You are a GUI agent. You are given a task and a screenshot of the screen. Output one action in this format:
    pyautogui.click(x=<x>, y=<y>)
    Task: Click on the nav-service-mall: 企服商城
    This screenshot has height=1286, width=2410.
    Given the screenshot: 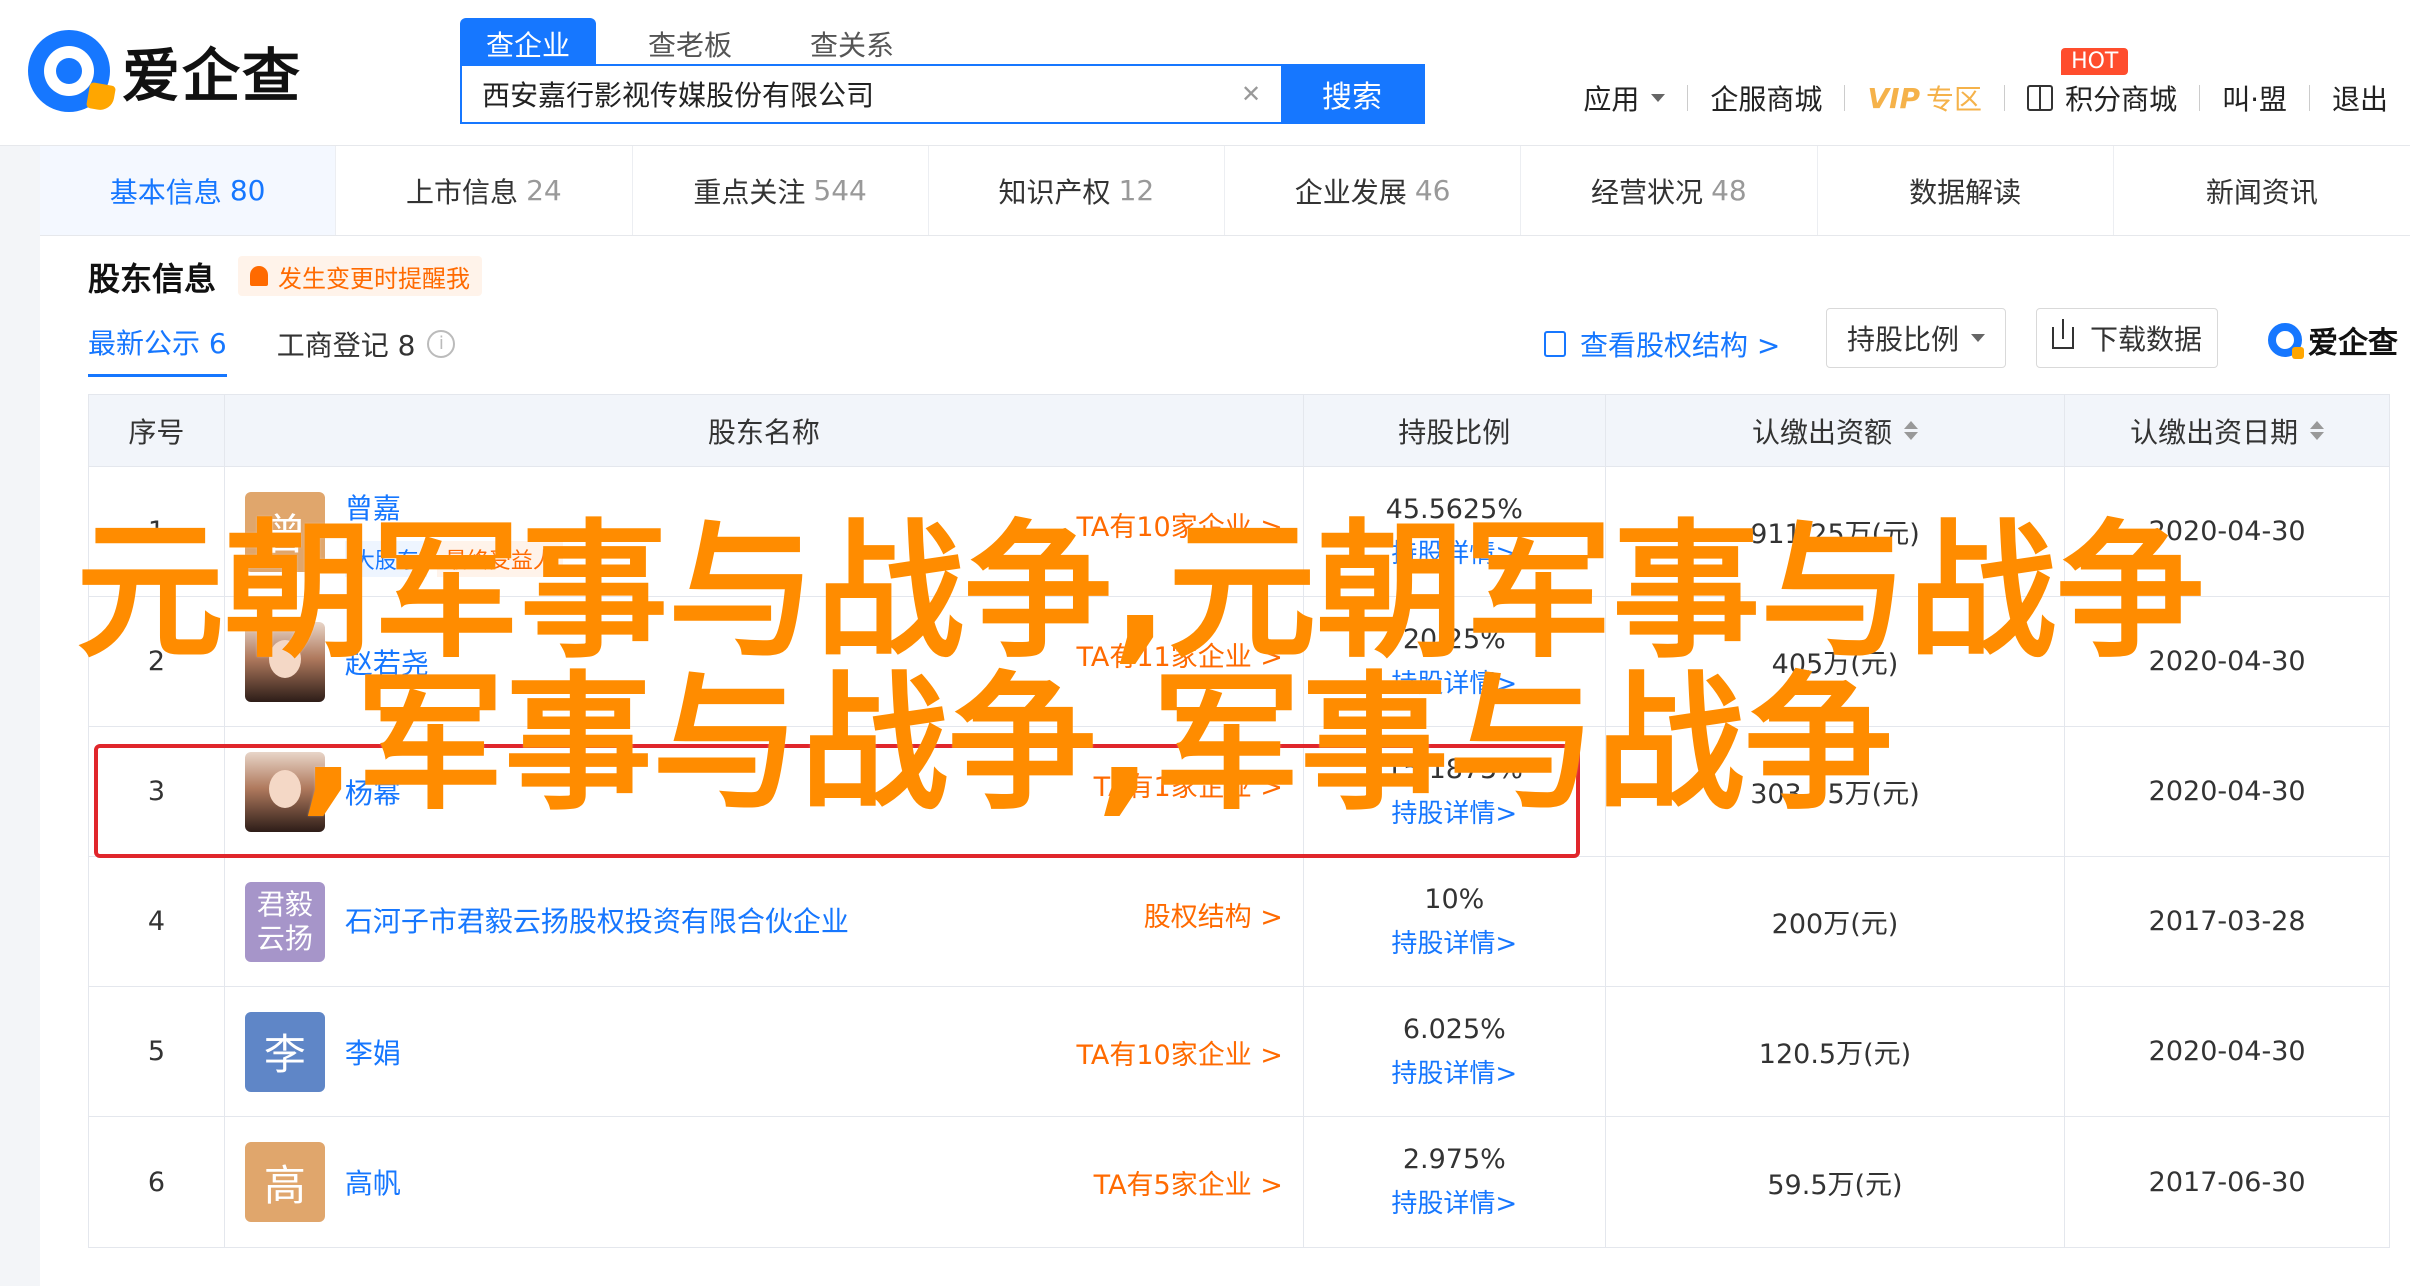 What is the action you would take?
    pyautogui.click(x=1766, y=98)
    